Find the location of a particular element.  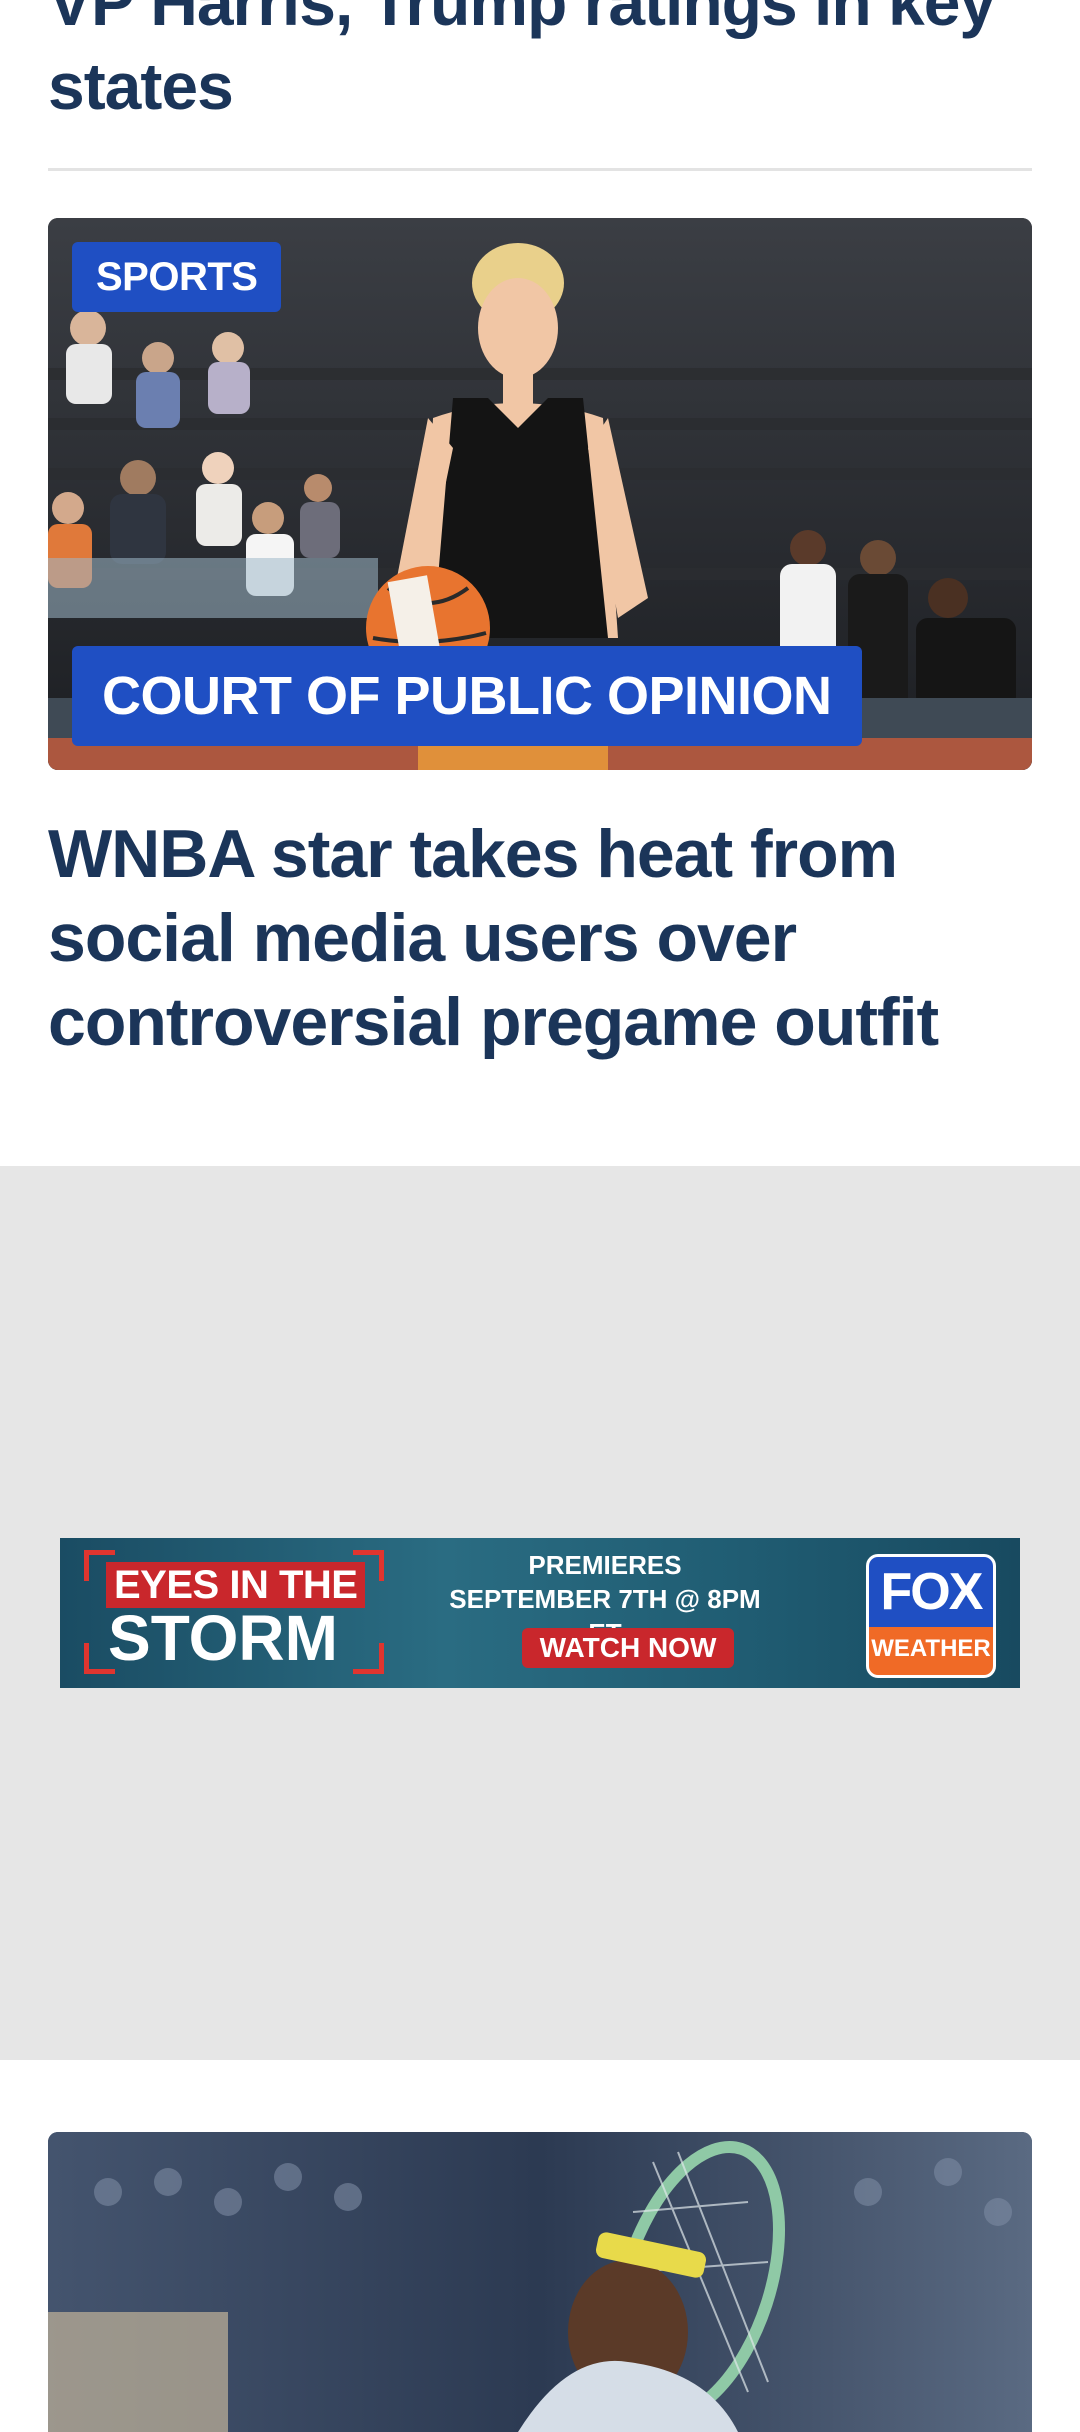

article-divider is located at coordinates (540, 169).